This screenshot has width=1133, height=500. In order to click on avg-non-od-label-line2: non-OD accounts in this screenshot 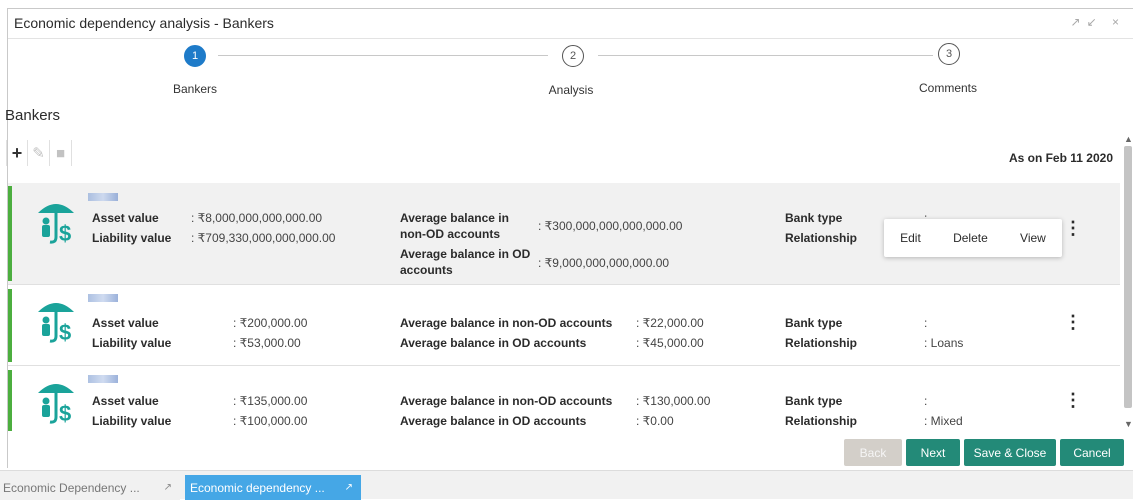, I will do `click(450, 234)`.